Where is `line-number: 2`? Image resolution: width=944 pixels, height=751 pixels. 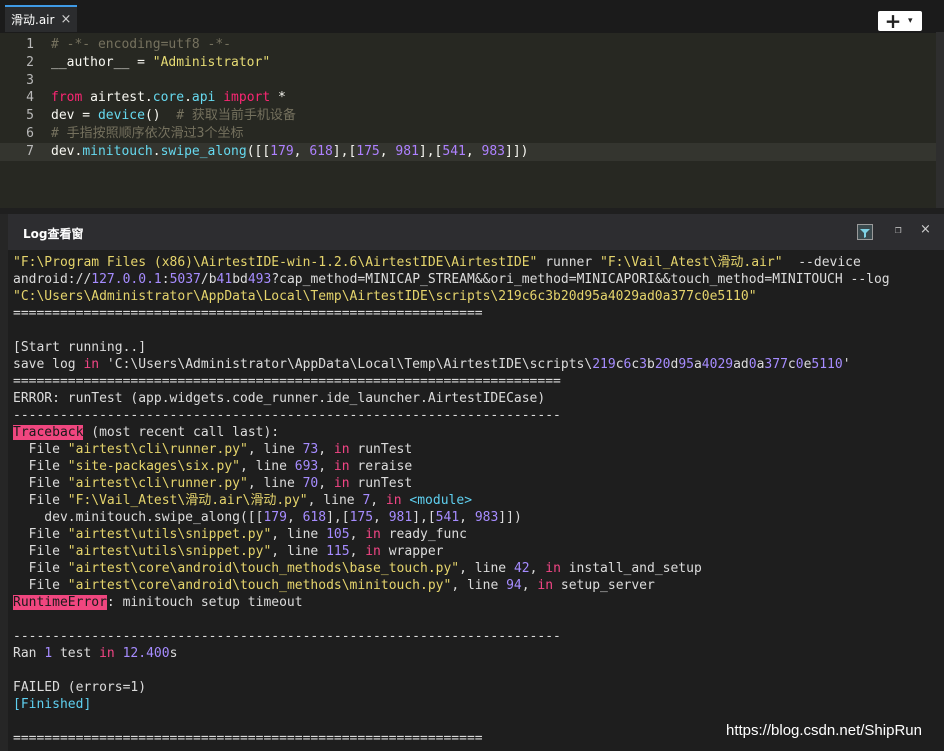 line-number: 2 is located at coordinates (30, 62).